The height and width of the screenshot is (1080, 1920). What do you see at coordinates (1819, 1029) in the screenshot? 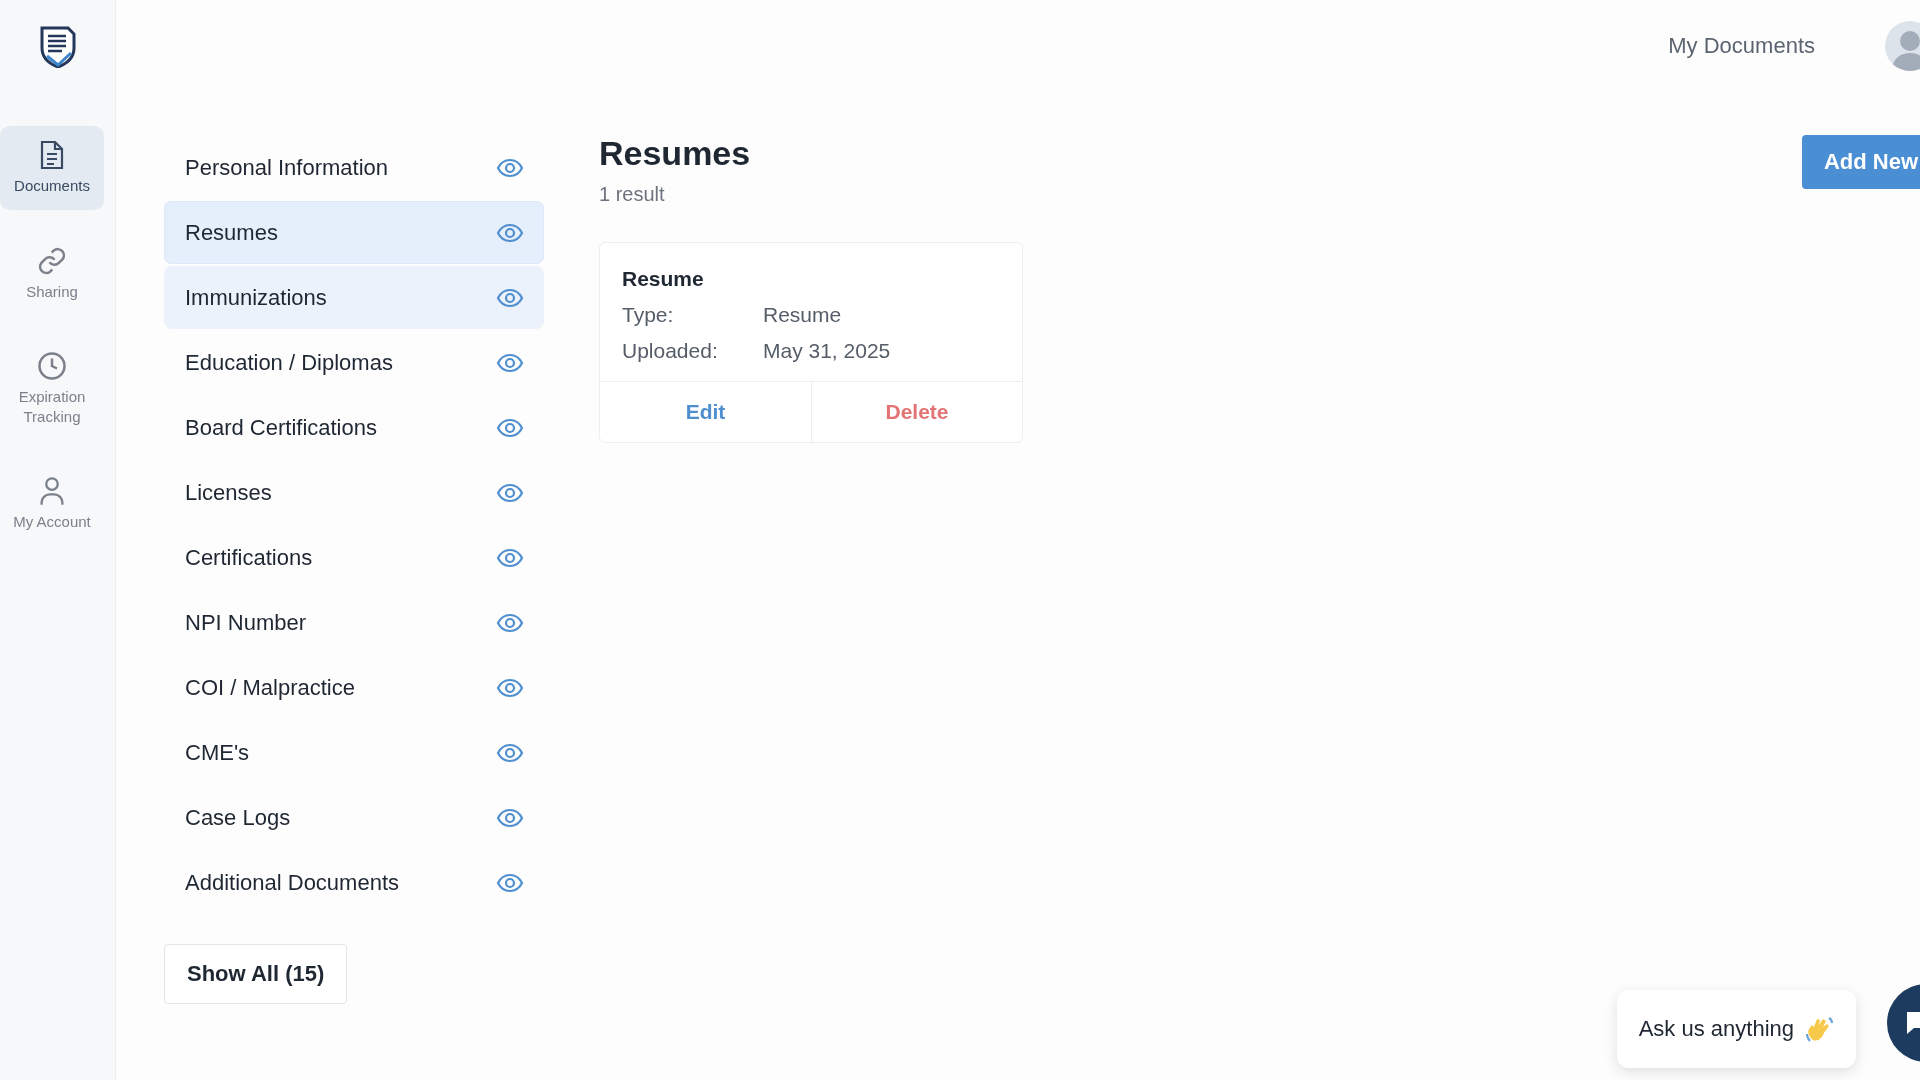
I see `waving-hand-icon` at bounding box center [1819, 1029].